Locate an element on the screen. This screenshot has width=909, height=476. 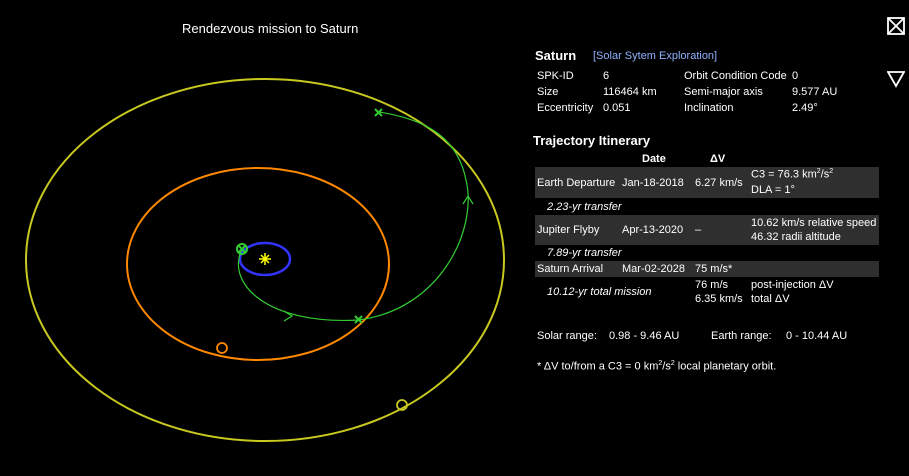
transfer-1: 2.23-yr transfer is located at coordinates (584, 207).